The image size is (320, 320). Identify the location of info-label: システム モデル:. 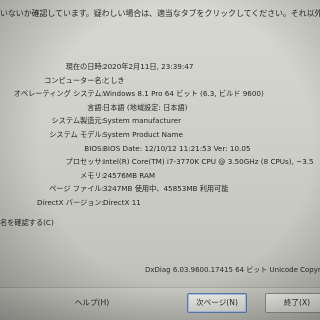
(76, 134).